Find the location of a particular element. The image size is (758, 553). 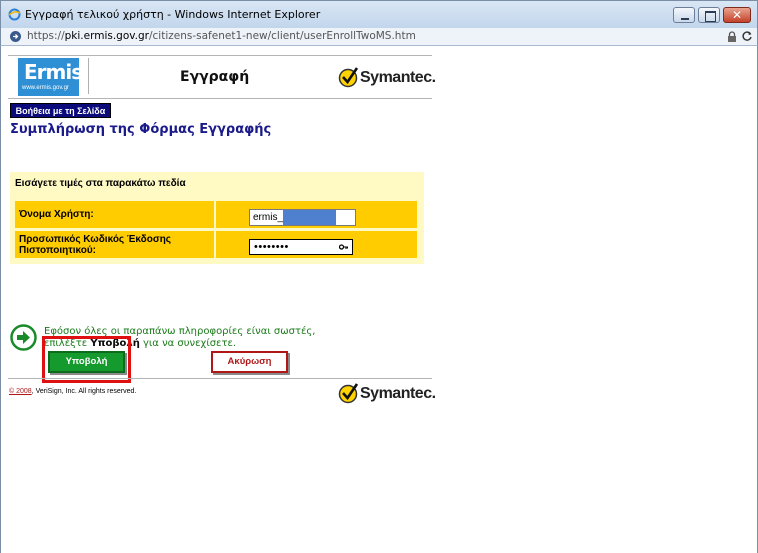

logo-text: Ermis is located at coordinates (53, 72).